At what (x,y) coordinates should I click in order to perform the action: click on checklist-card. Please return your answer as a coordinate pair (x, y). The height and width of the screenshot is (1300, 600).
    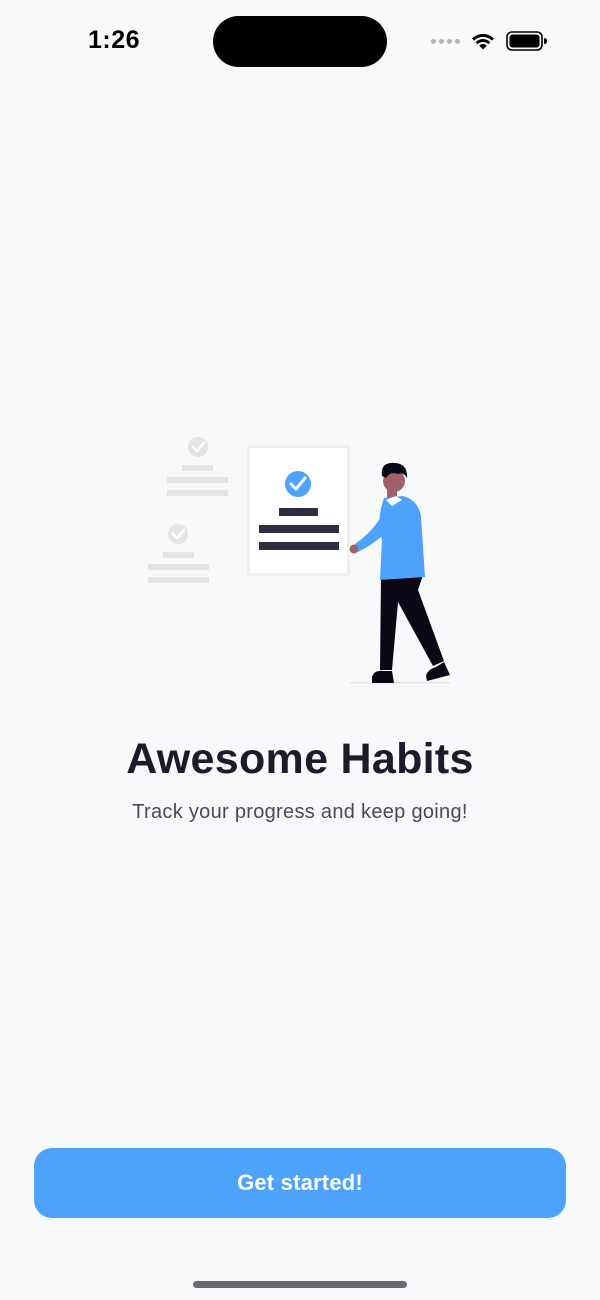
    Looking at the image, I should click on (298, 510).